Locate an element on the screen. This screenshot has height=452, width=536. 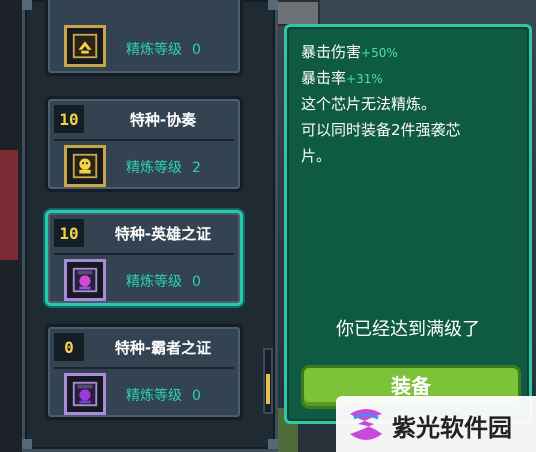
equip-limit-text: 可以同时装备2件强袭芯 is located at coordinates (381, 130).